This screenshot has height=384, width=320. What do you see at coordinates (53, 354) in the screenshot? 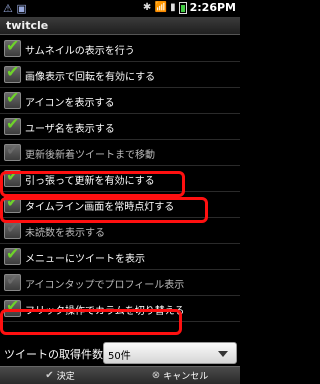
I see `fetch-count-label: ツイートの取得件数` at bounding box center [53, 354].